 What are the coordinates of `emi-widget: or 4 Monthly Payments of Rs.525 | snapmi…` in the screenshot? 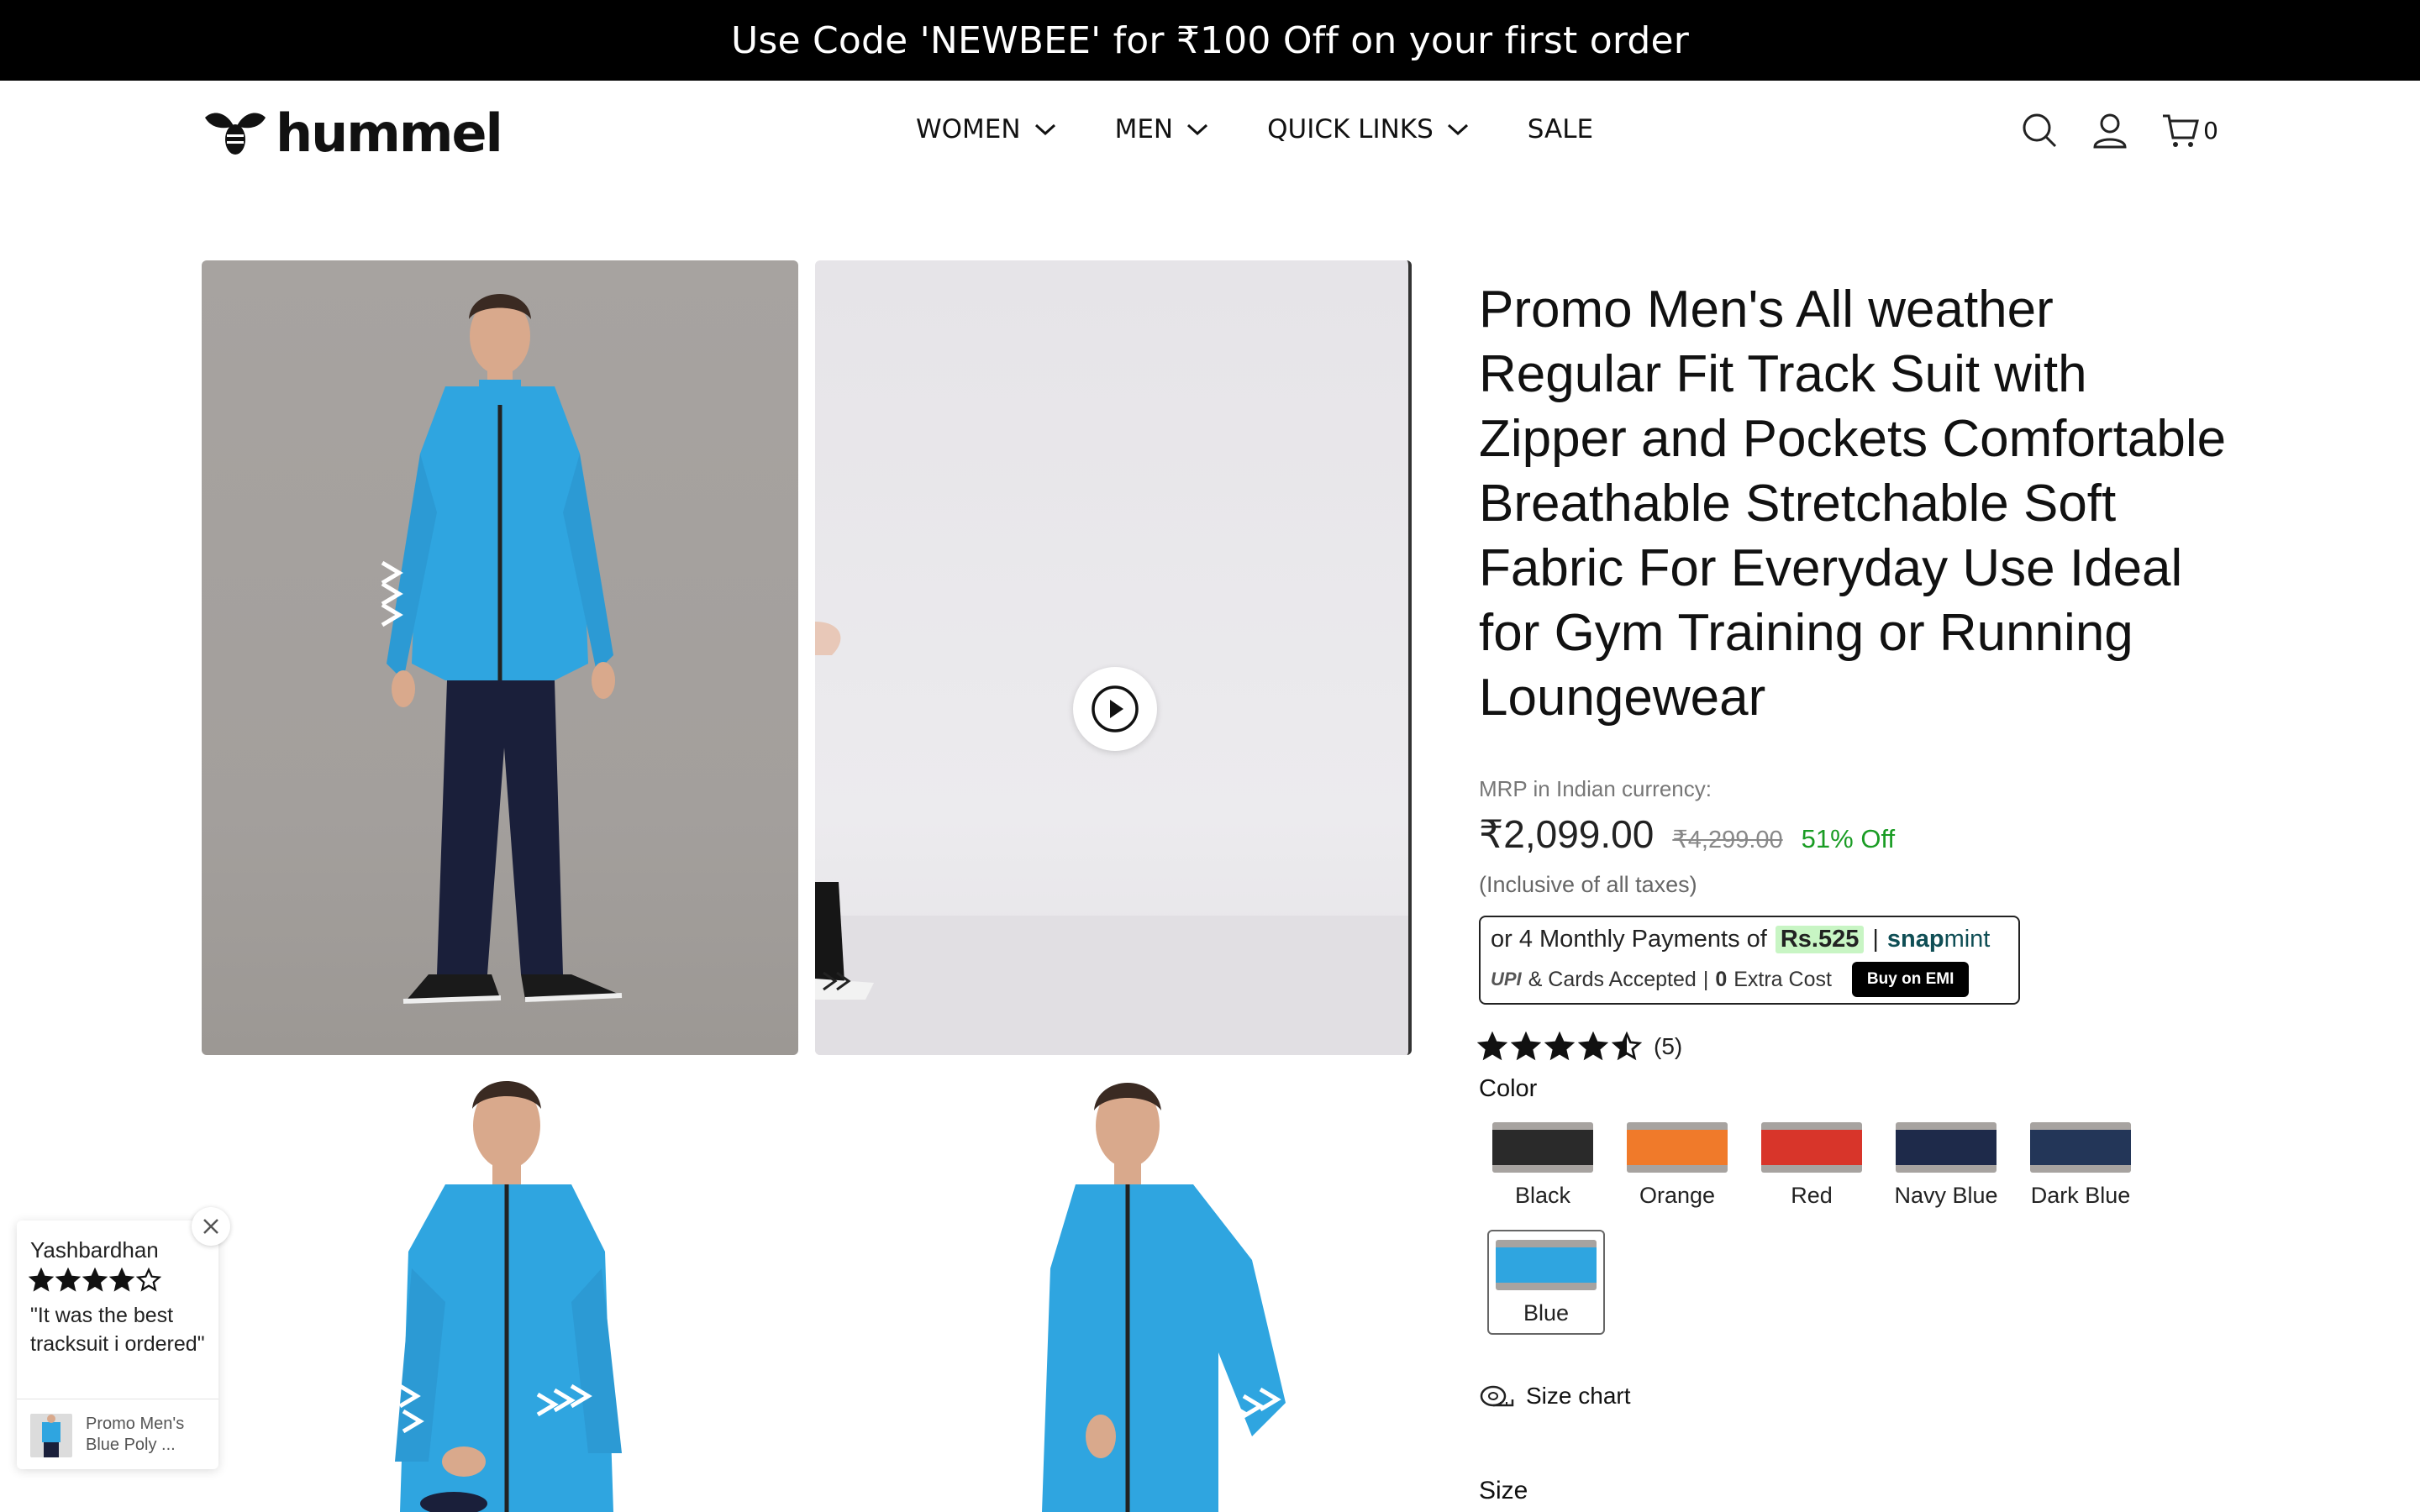 It's located at (1749, 960).